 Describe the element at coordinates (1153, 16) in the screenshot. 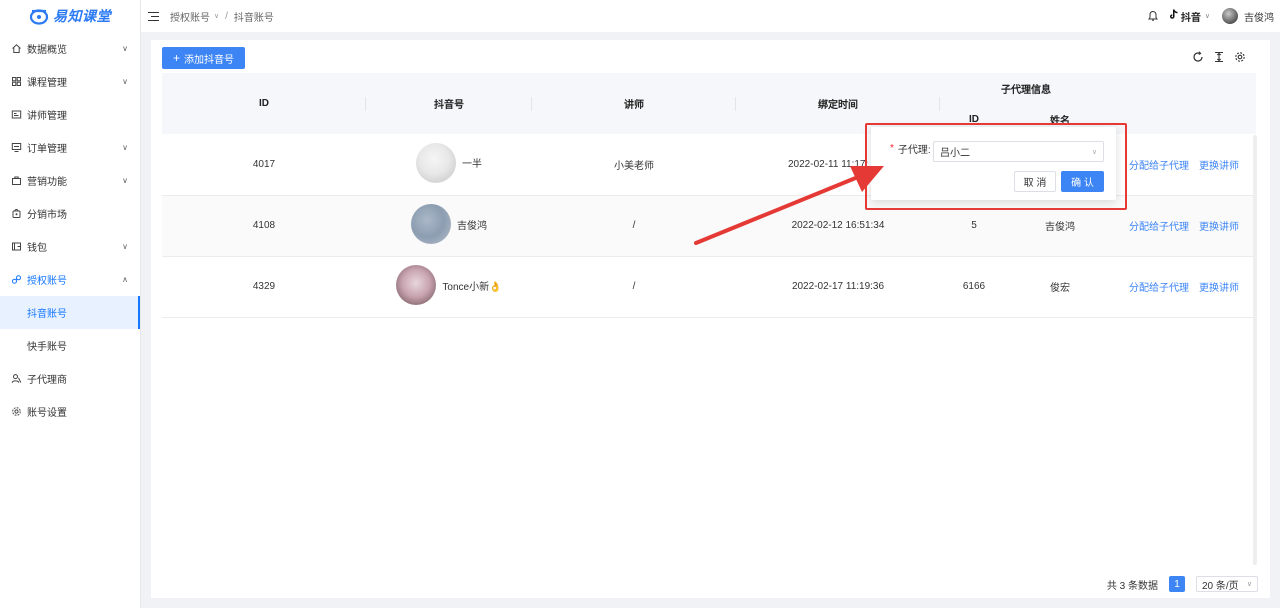

I see `bell-icon` at that location.